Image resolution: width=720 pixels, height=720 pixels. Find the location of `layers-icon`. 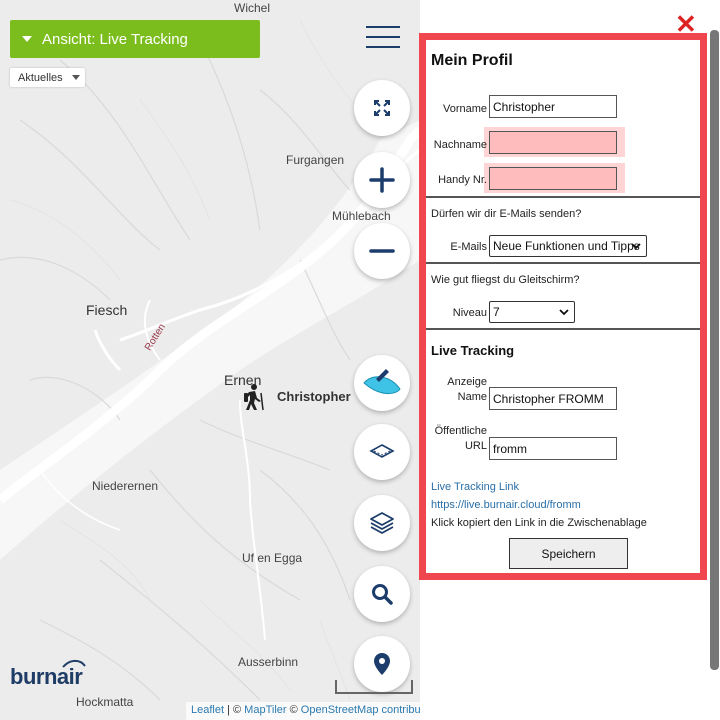

layers-icon is located at coordinates (382, 523).